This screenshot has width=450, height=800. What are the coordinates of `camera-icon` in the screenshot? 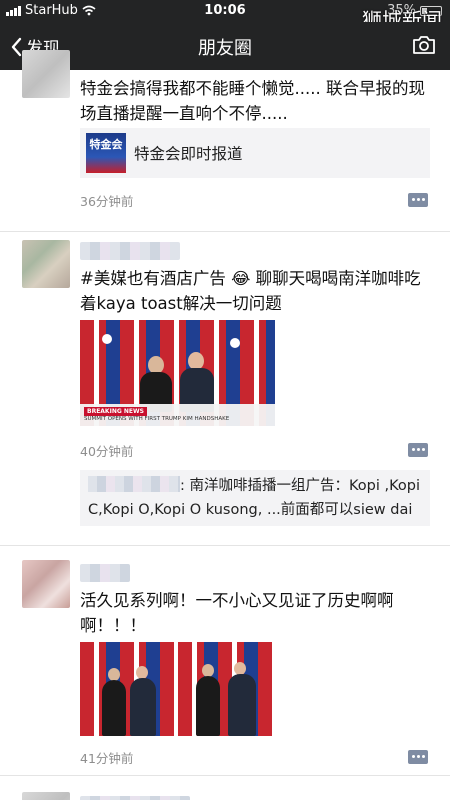 It's located at (424, 45).